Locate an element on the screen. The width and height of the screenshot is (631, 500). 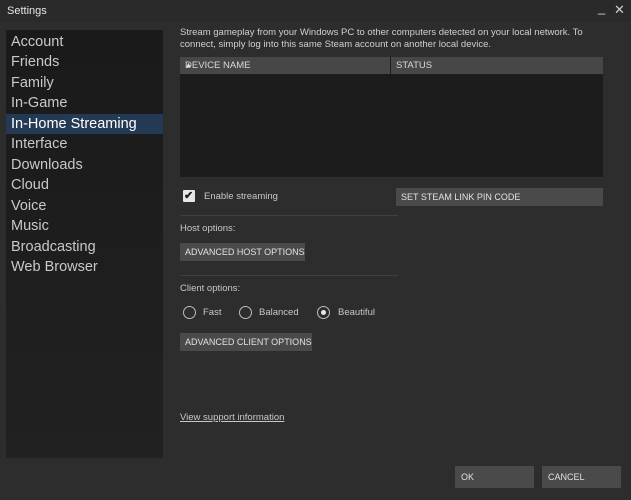
advanced-client-options-button: ADVANCED CLIENT OPTIONS is located at coordinates (246, 342).